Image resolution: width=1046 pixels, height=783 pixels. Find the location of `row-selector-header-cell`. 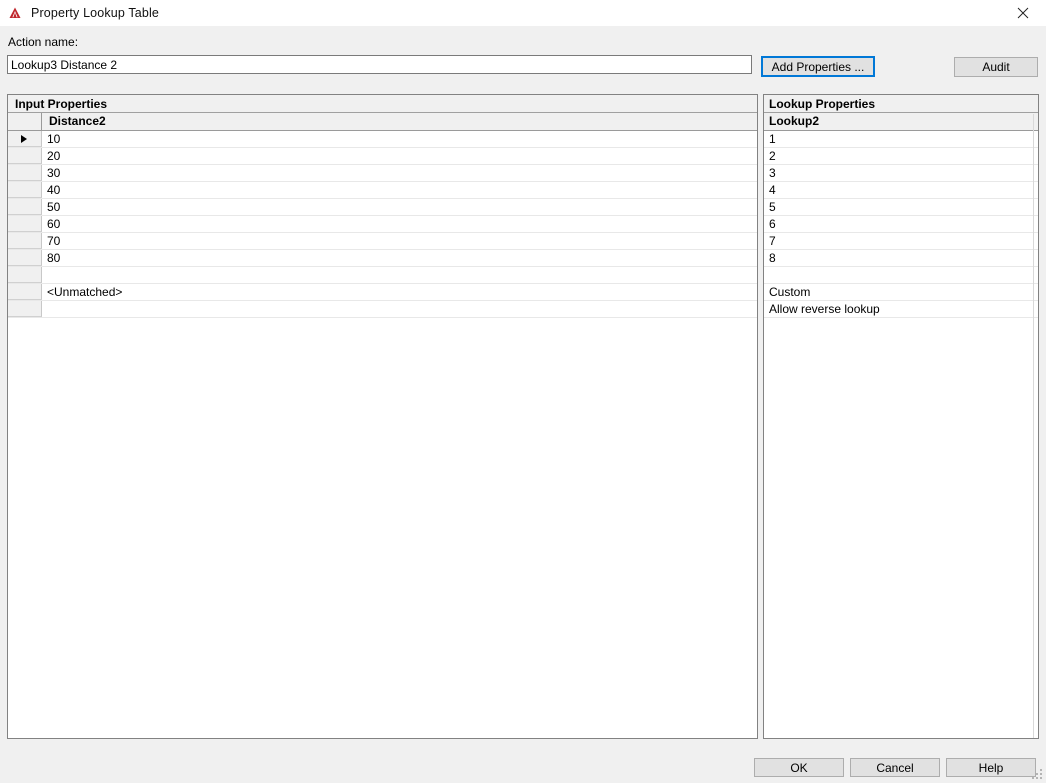

row-selector-header-cell is located at coordinates (25, 121).